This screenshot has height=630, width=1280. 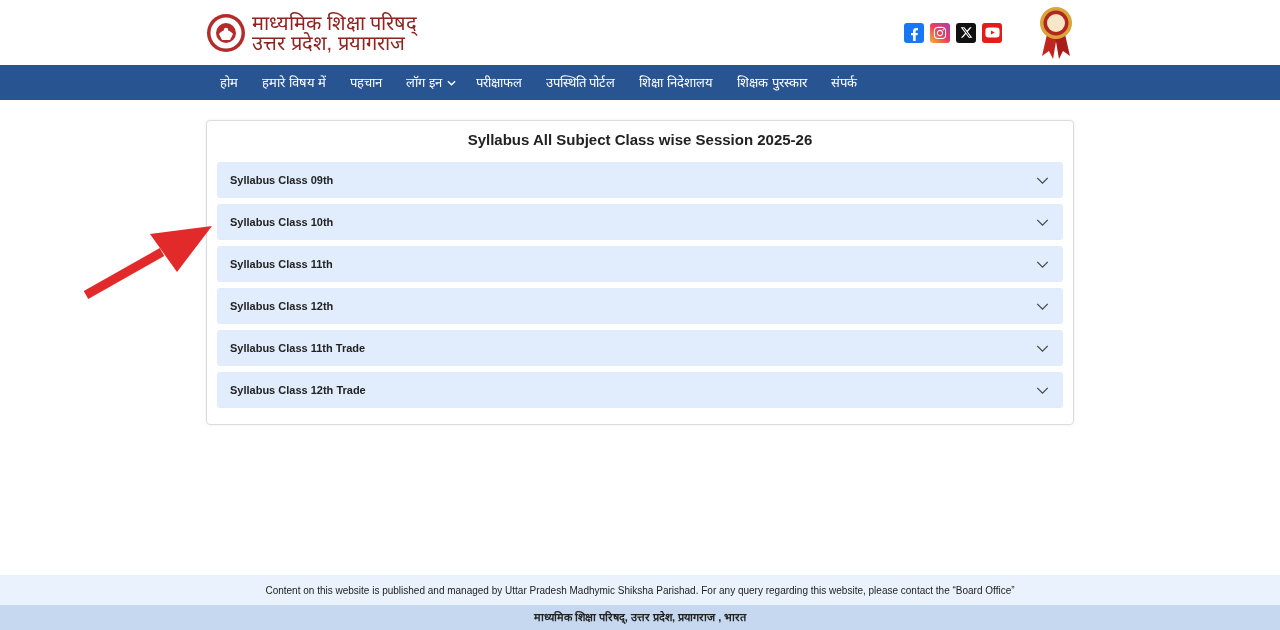 What do you see at coordinates (676, 82) in the screenshot?
I see `nav-link: शिक्षा निदेशालय` at bounding box center [676, 82].